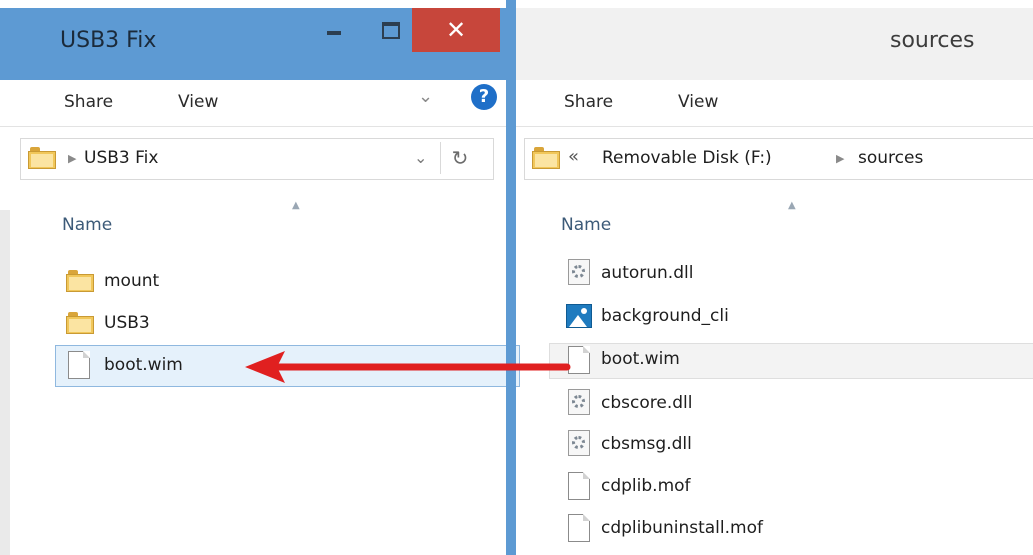 The image size is (1033, 555). Describe the element at coordinates (579, 316) in the screenshot. I see `image-file-icon` at that location.